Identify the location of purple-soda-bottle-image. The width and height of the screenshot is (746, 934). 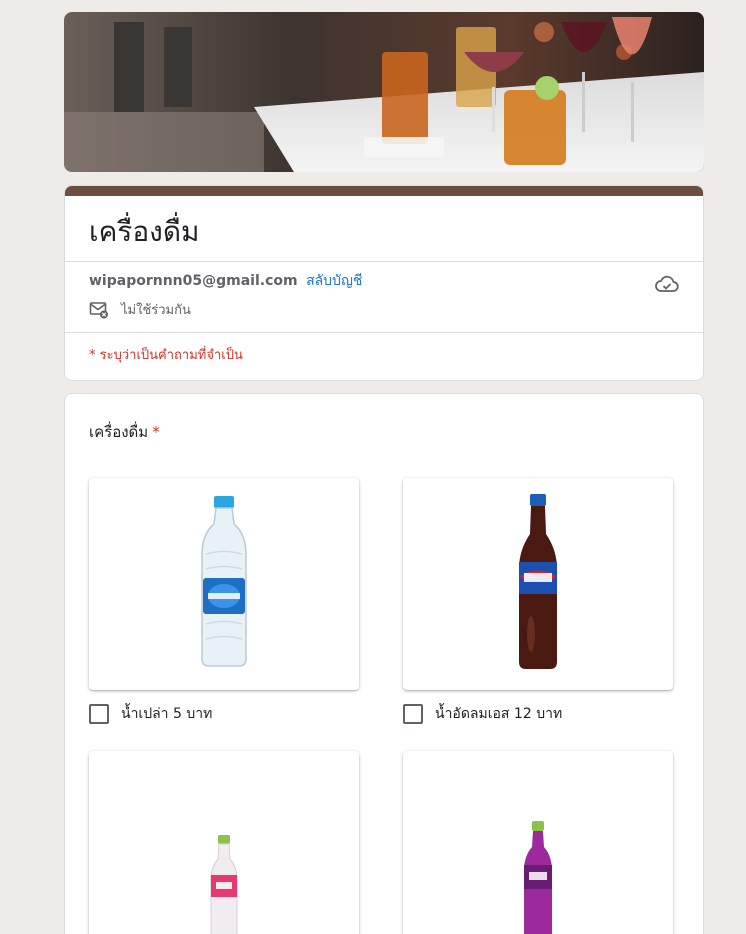
(538, 877).